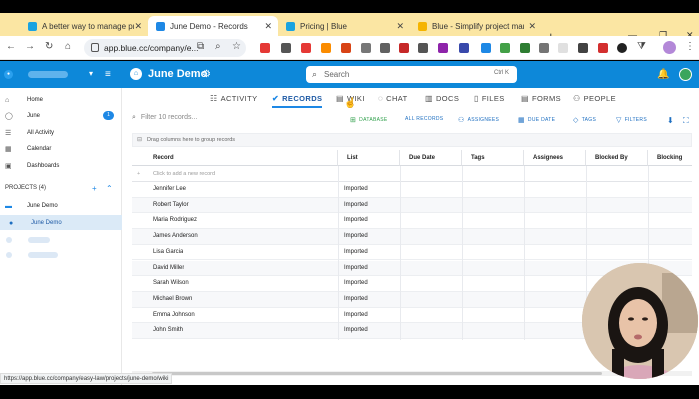  I want to click on horizontal-scrollbar, so click(412, 373).